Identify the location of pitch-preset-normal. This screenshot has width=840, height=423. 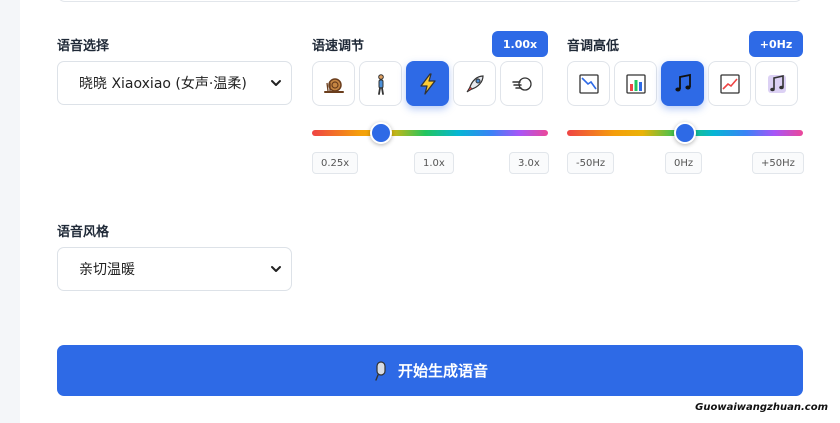
(682, 83).